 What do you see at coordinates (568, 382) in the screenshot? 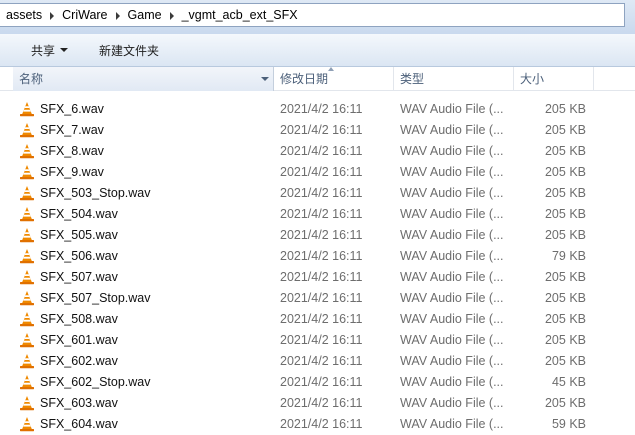
I see `file-size: 45 KB` at bounding box center [568, 382].